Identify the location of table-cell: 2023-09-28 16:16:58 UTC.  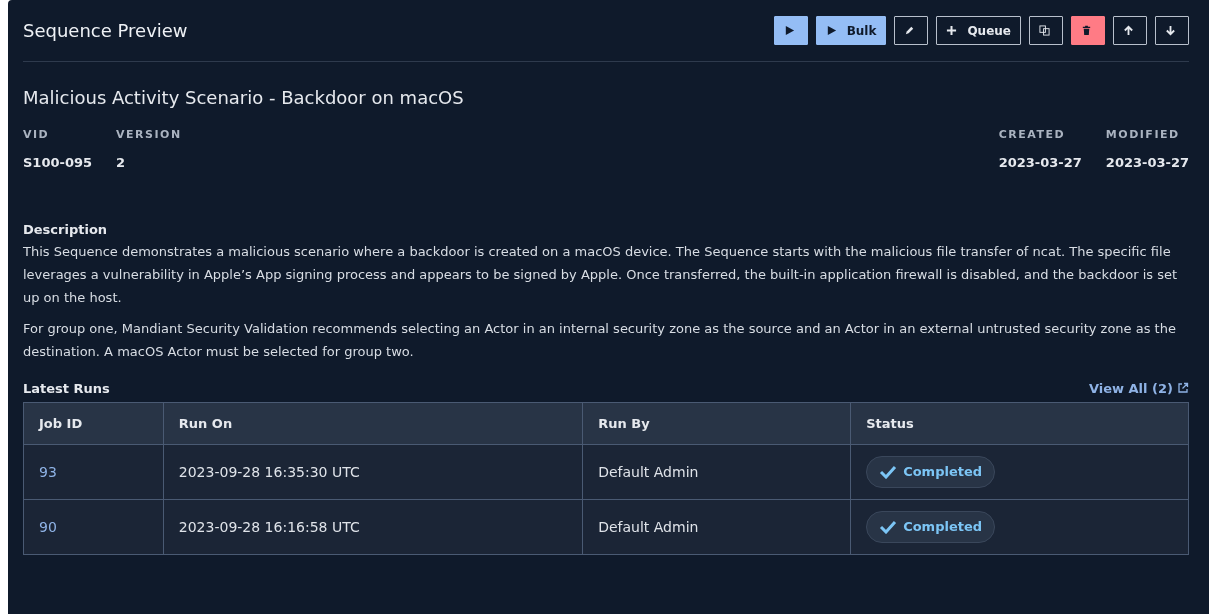
(373, 527).